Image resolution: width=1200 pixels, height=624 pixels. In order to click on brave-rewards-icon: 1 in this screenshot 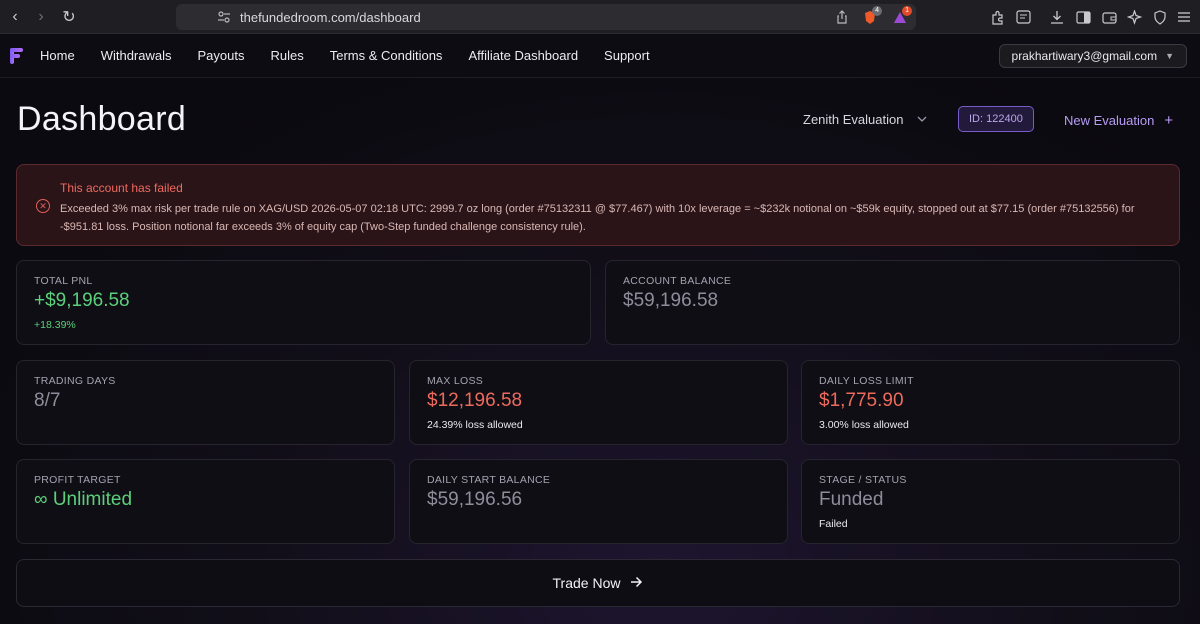, I will do `click(902, 15)`.